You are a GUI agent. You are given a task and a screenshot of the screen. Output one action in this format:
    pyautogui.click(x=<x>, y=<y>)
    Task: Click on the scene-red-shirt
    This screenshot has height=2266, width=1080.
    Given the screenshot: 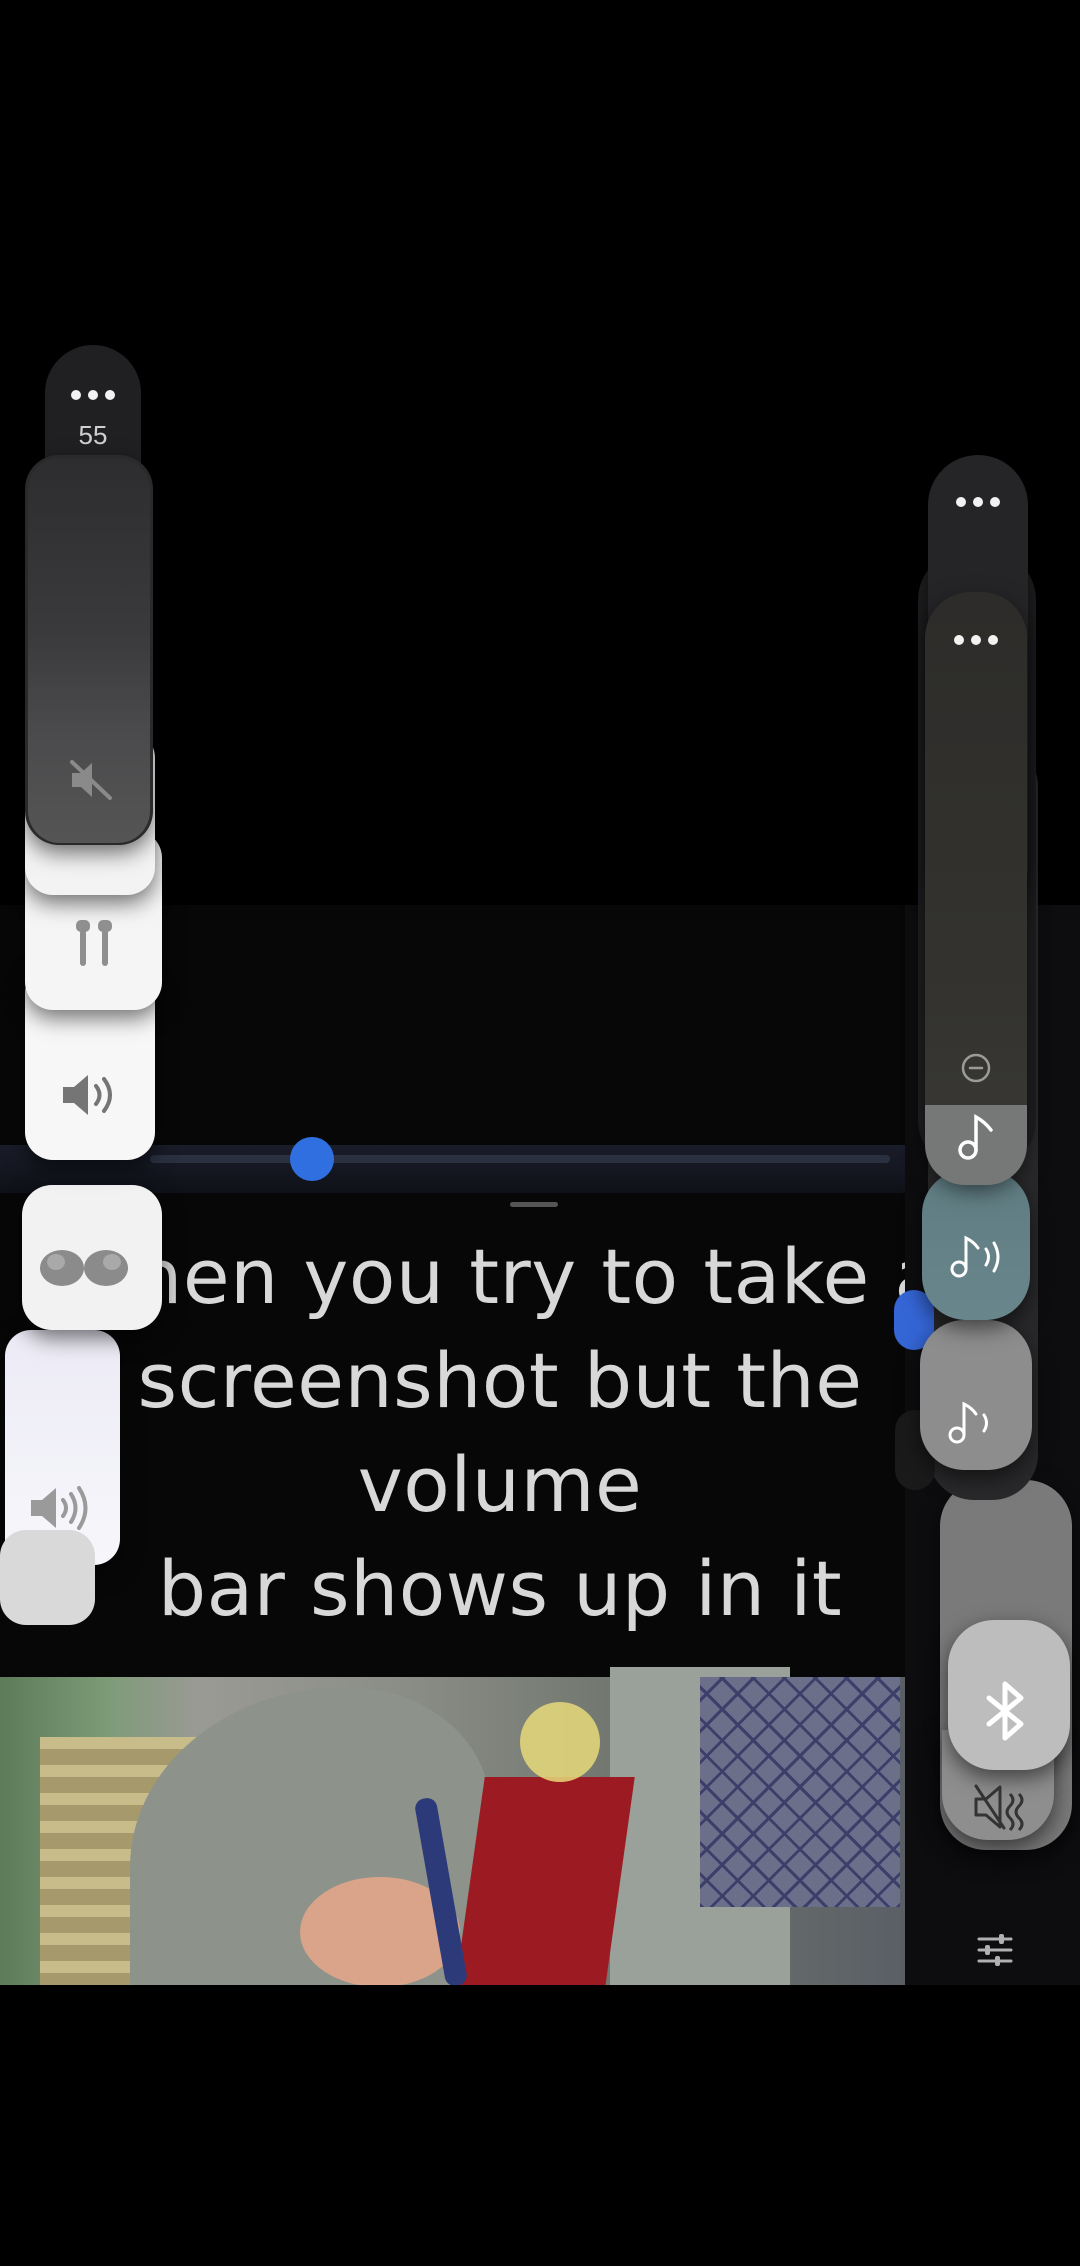 What is the action you would take?
    pyautogui.click(x=545, y=1881)
    